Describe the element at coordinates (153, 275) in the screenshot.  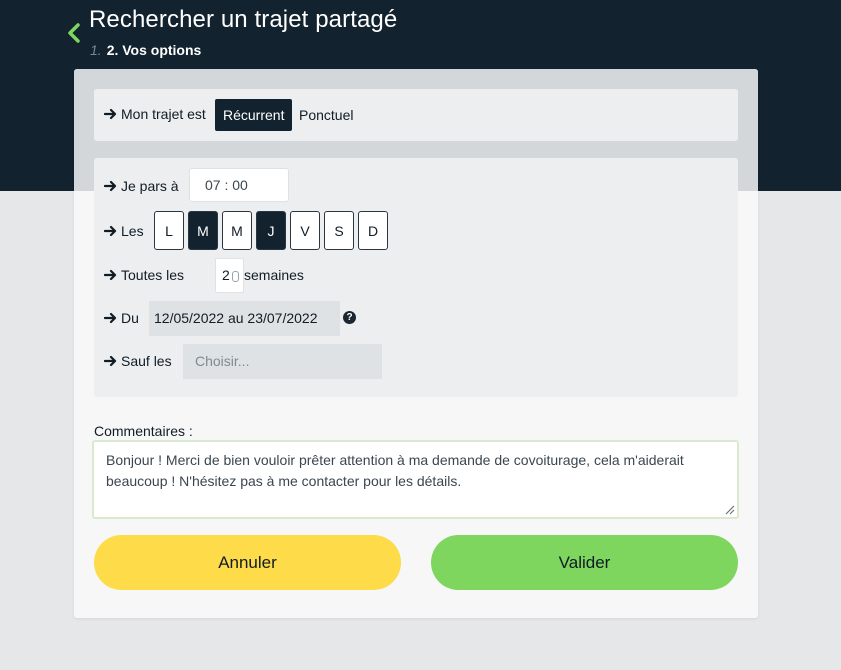
I see `frequency-label: Toutes les` at that location.